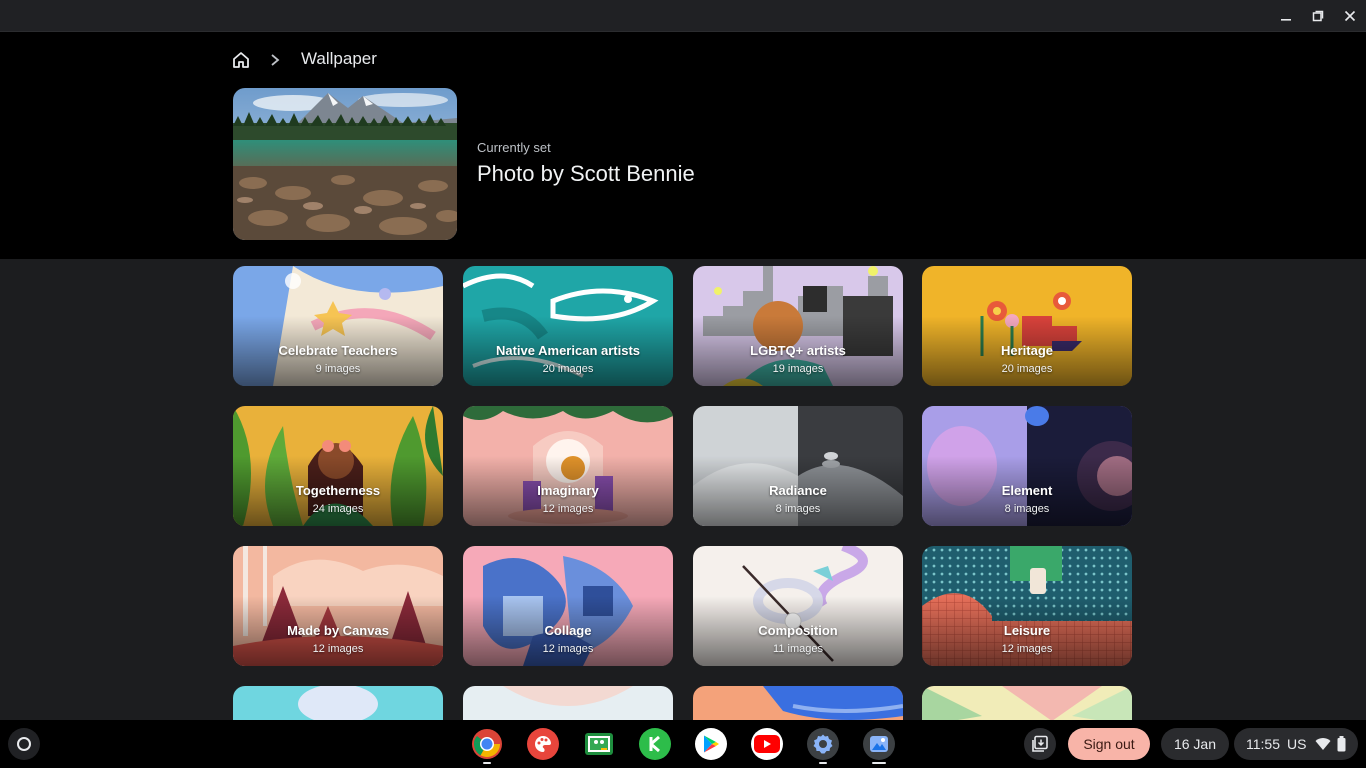  What do you see at coordinates (1027, 606) in the screenshot?
I see `collection-tile: Leisure 12 images` at bounding box center [1027, 606].